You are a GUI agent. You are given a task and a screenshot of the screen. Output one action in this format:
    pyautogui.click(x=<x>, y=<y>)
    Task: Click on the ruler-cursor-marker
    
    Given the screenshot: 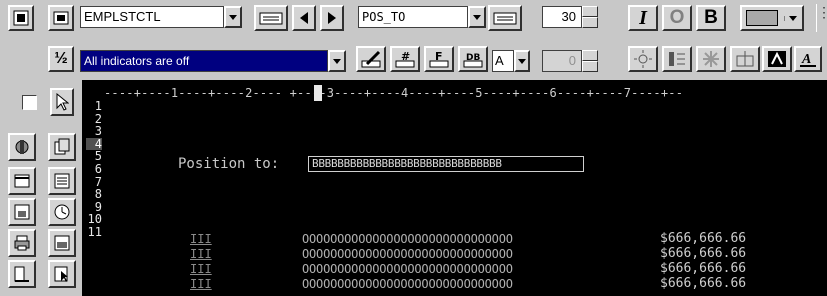 What is the action you would take?
    pyautogui.click(x=318, y=93)
    